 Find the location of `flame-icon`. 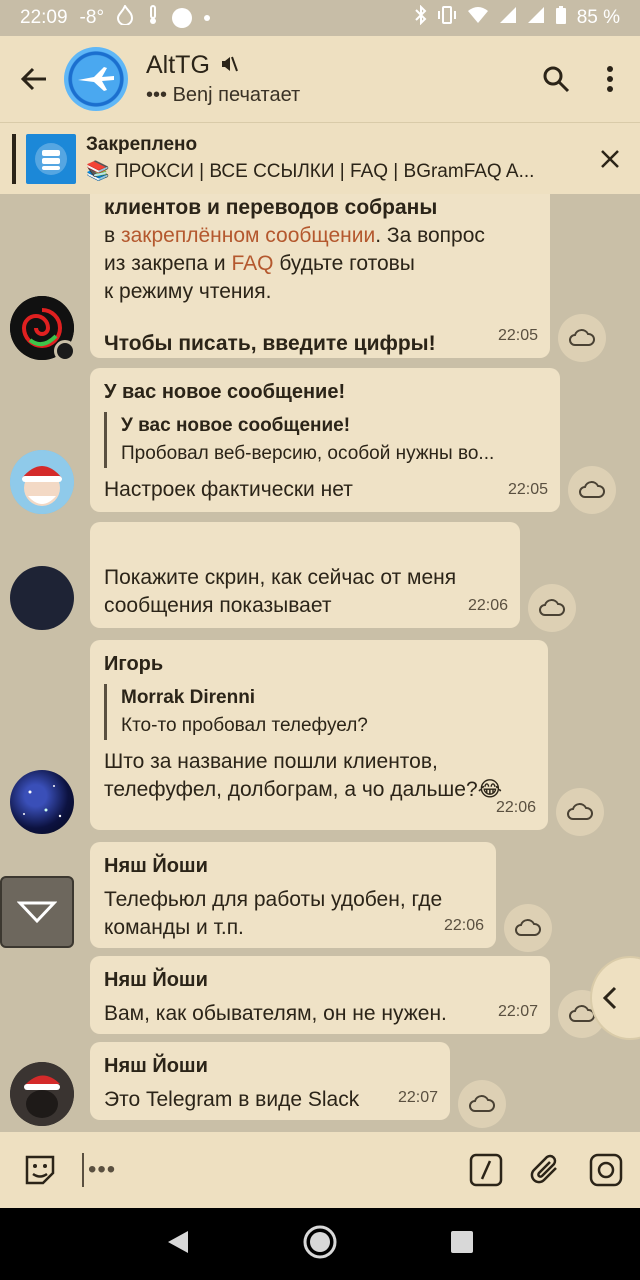

flame-icon is located at coordinates (125, 17).